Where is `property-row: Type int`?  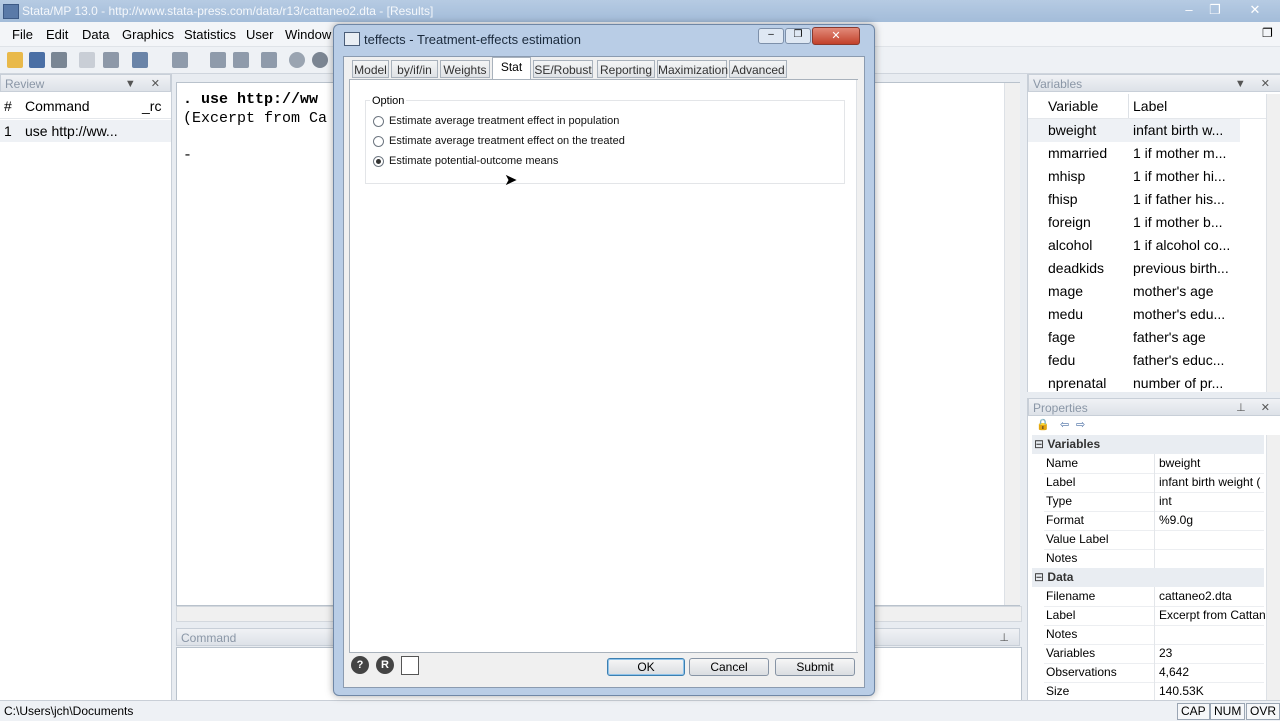 property-row: Type int is located at coordinates (1154, 502).